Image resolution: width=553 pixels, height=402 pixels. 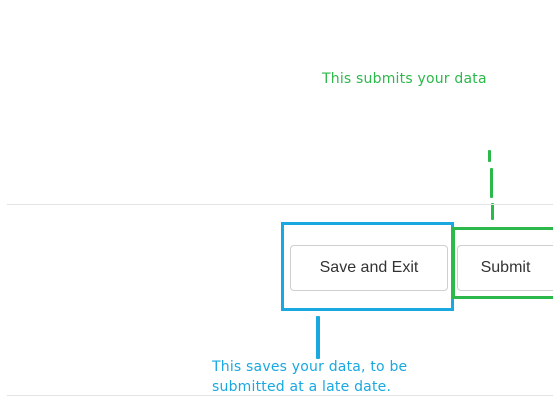 I want to click on save-annotation-pointer, so click(x=318, y=337).